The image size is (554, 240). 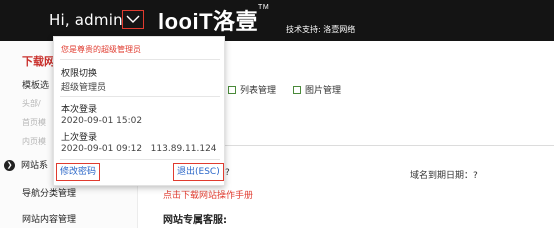 What do you see at coordinates (31, 103) in the screenshot?
I see `sidebar-subitem-header: 头部/` at bounding box center [31, 103].